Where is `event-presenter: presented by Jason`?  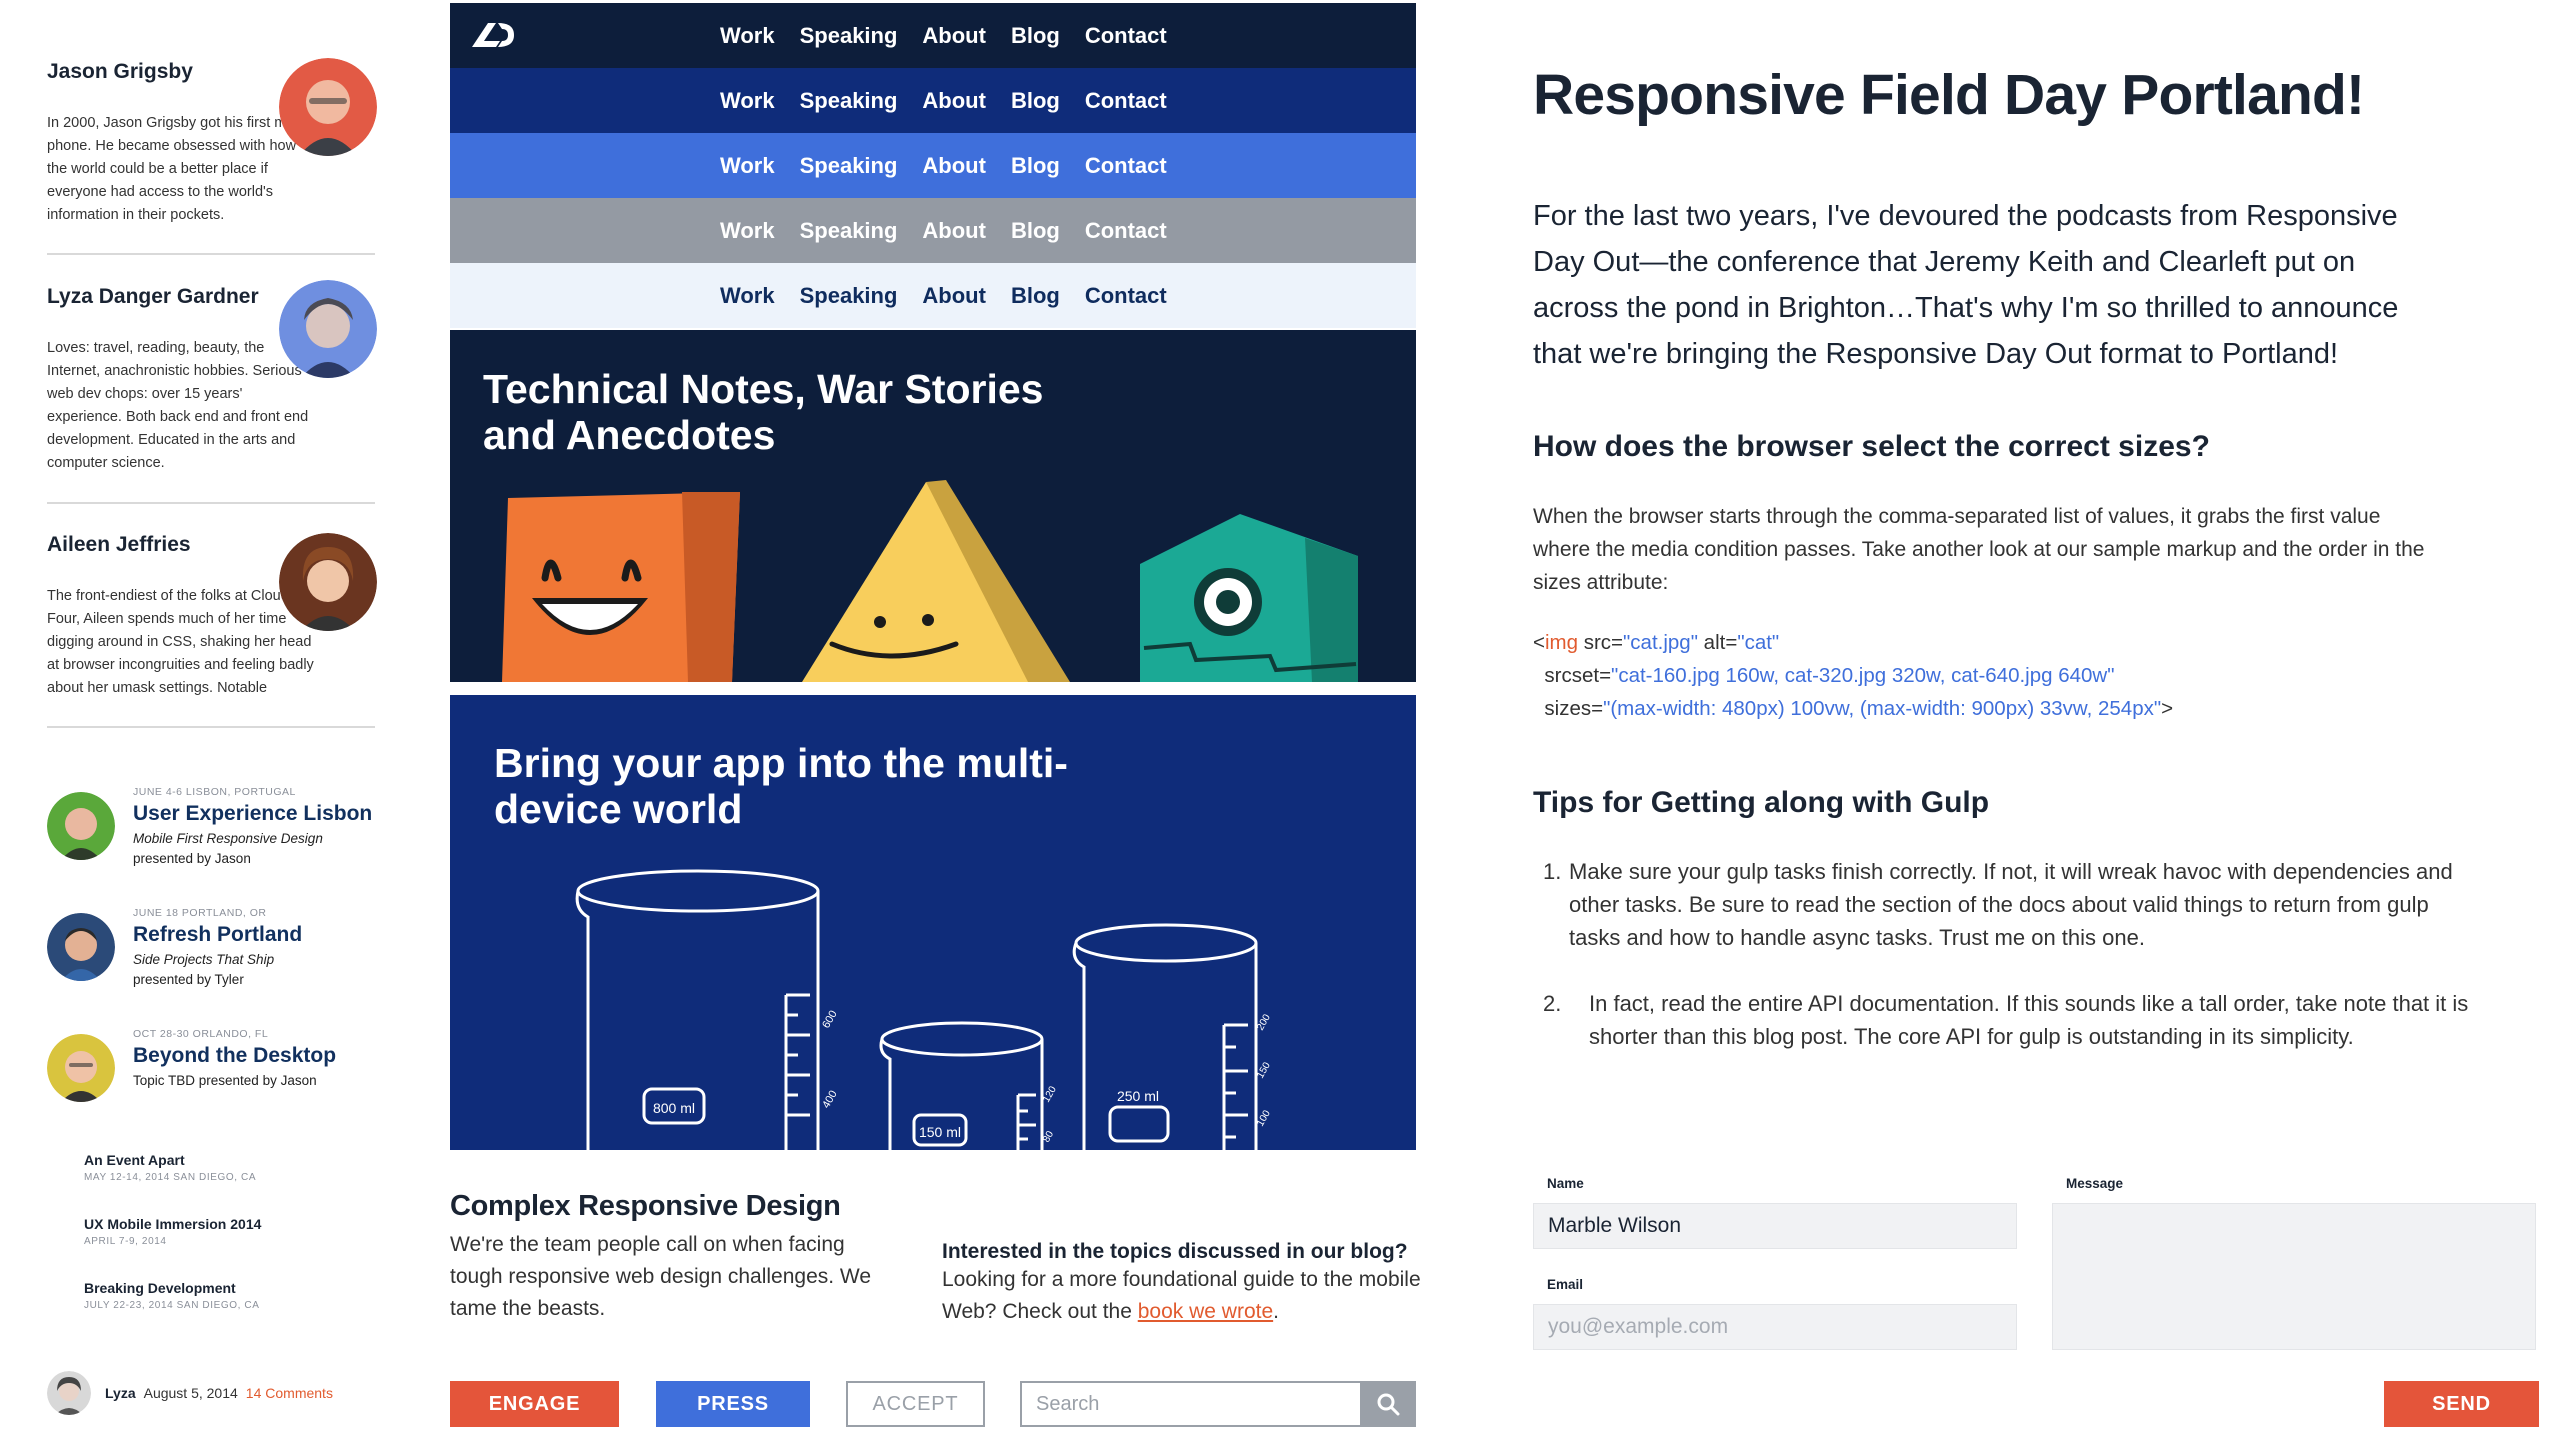
event-presenter: presented by Jason is located at coordinates (192, 858).